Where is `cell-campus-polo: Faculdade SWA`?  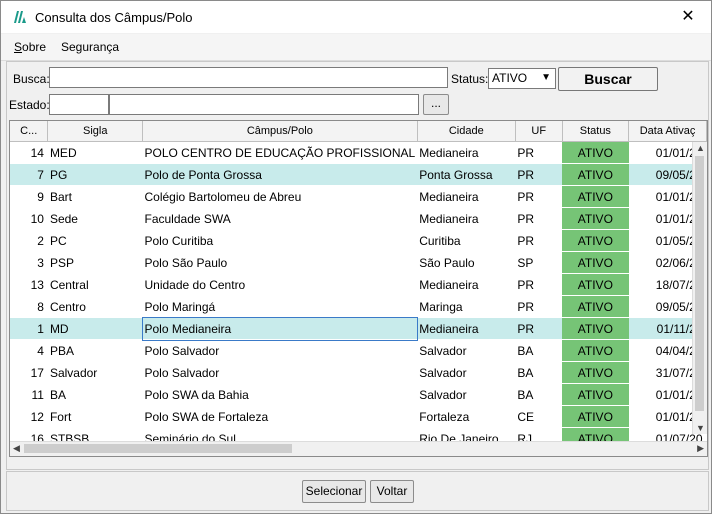
cell-campus-polo: Faculdade SWA is located at coordinates (280, 218).